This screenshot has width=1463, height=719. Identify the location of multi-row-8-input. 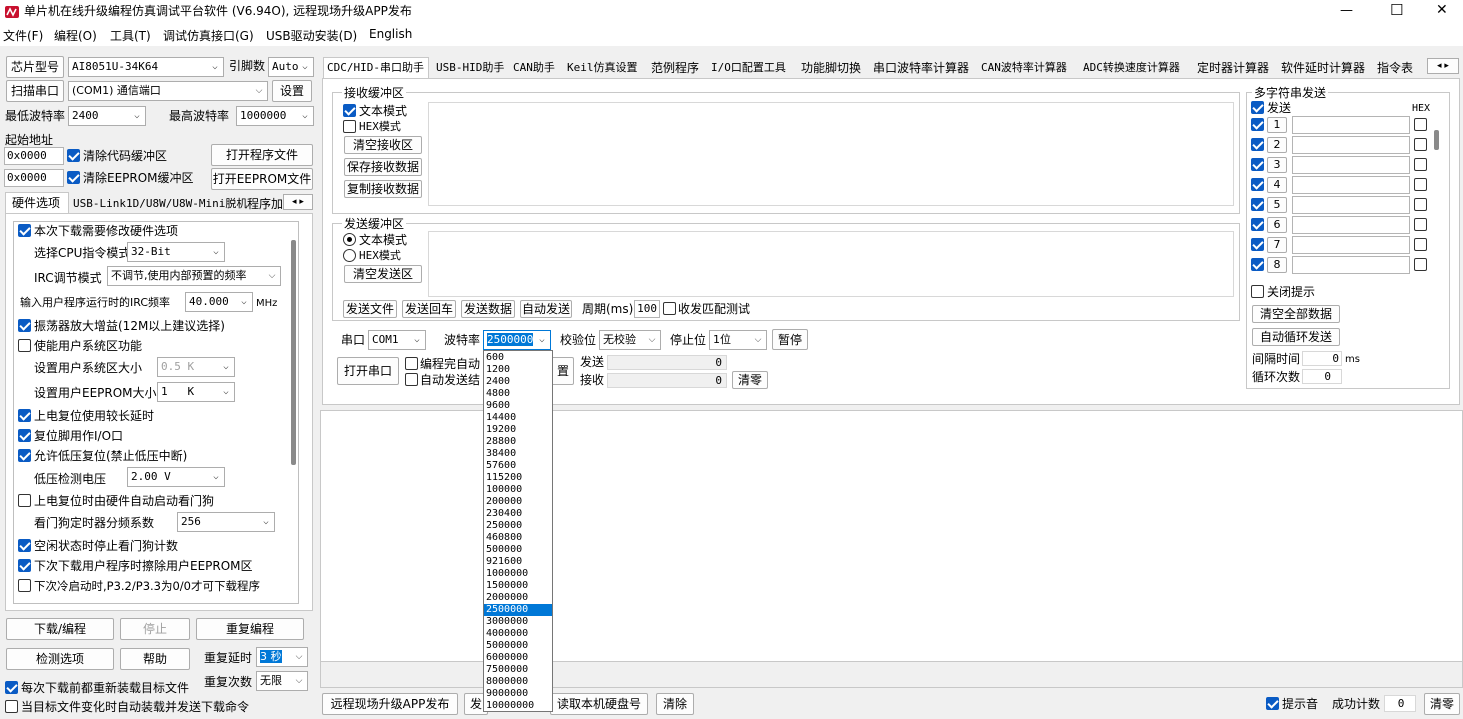
(1351, 265).